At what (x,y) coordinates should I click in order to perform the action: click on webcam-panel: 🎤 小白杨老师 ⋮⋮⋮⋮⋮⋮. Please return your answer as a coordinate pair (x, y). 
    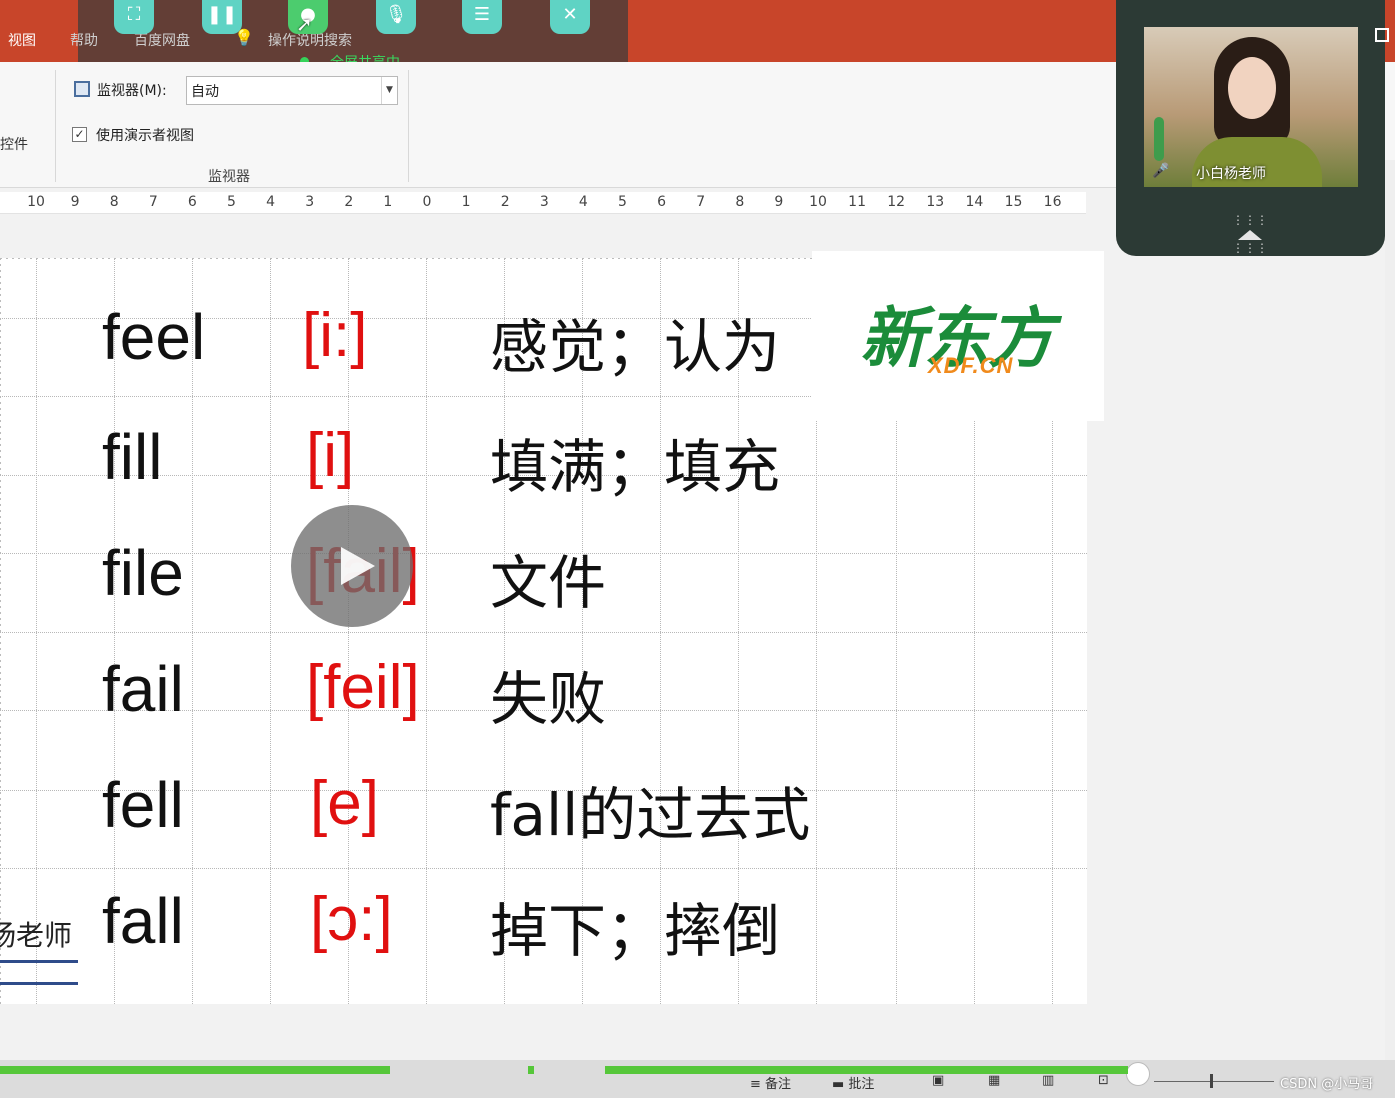
    Looking at the image, I should click on (1252, 128).